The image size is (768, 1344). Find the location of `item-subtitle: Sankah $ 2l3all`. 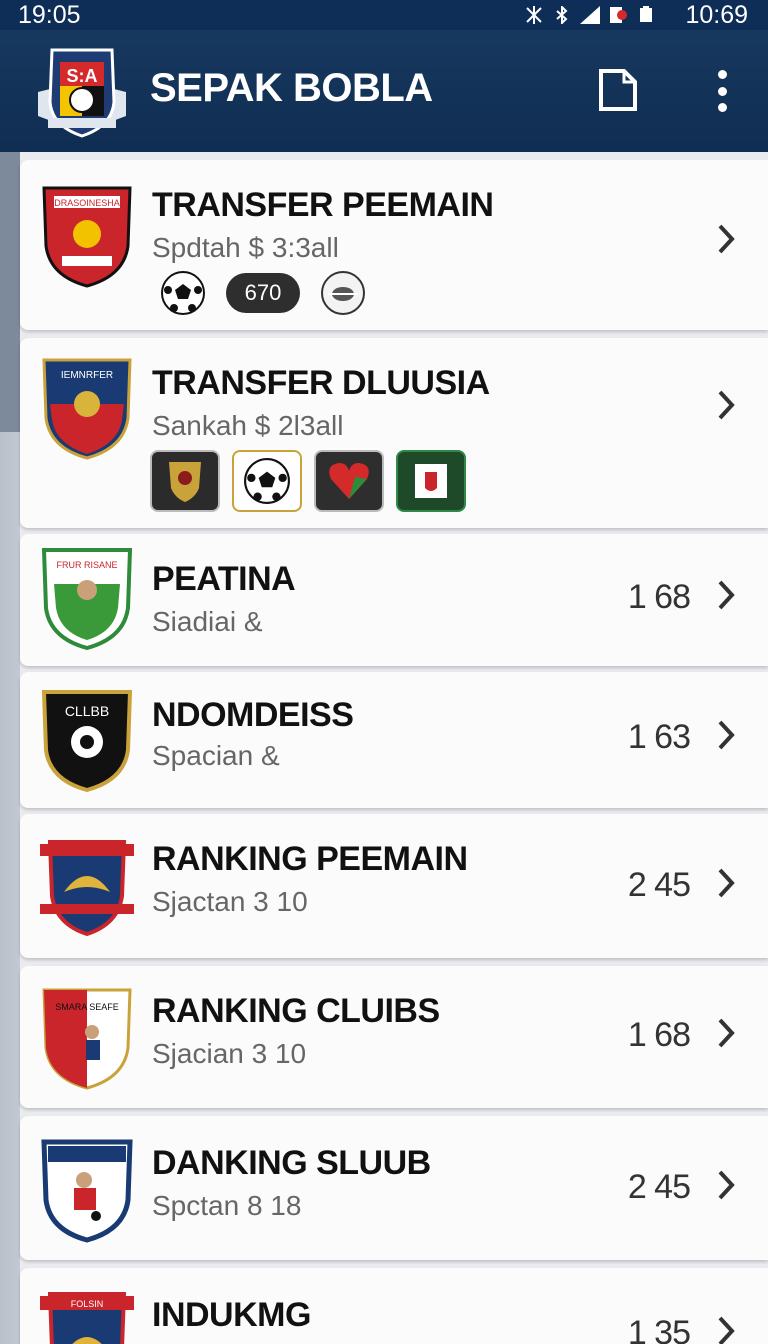

item-subtitle: Sankah $ 2l3all is located at coordinates (248, 425).